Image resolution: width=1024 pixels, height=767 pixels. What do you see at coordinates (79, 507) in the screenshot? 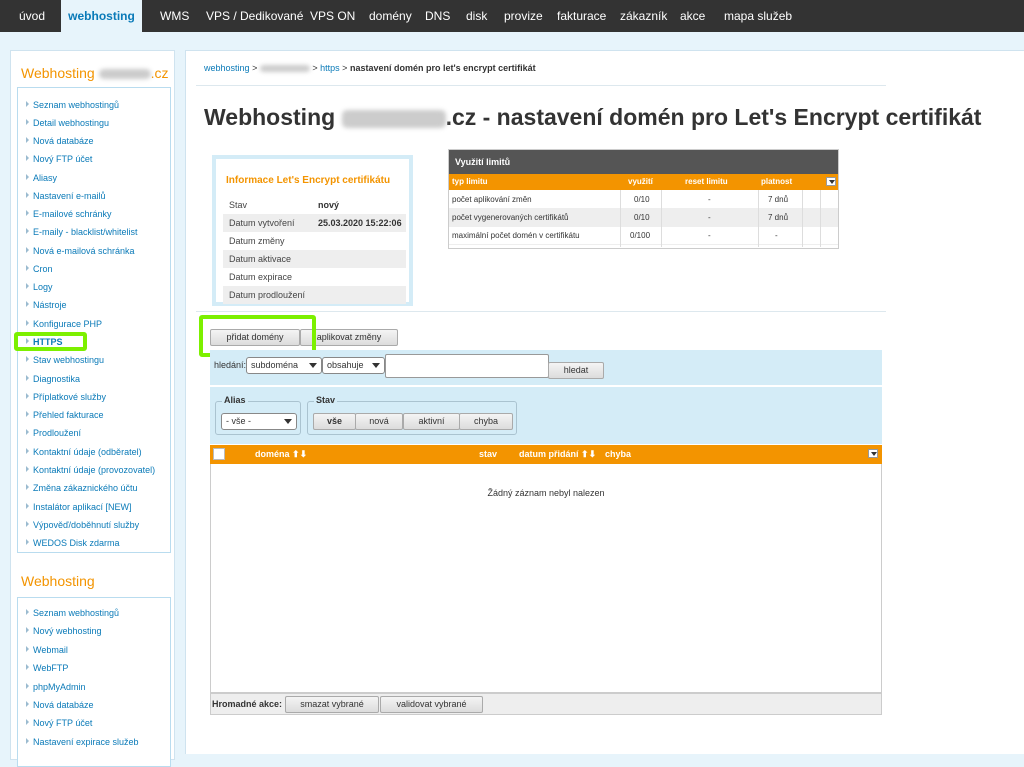
I see `sidebar-item-instalator-aplikaci: Instalátor aplikací [NEW]` at bounding box center [79, 507].